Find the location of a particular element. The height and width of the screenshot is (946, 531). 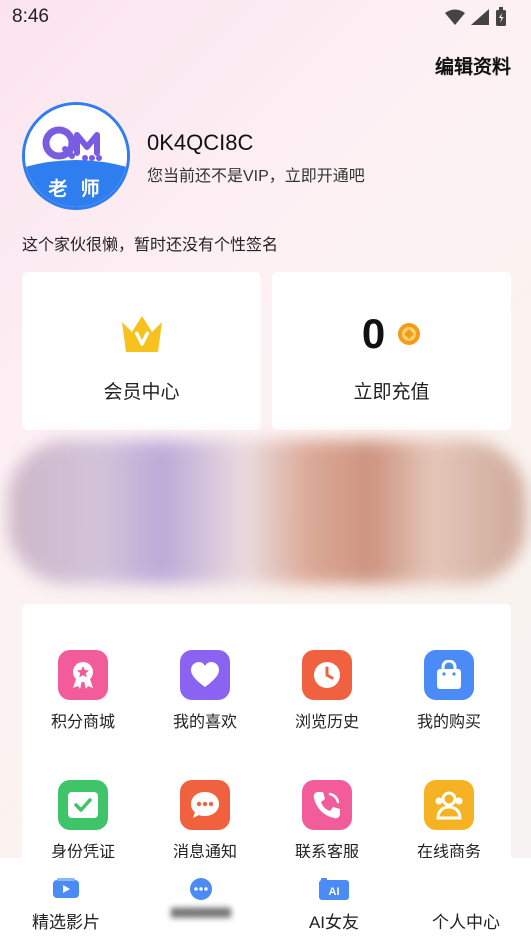

menu-item-support: 联系客服 is located at coordinates (327, 821).